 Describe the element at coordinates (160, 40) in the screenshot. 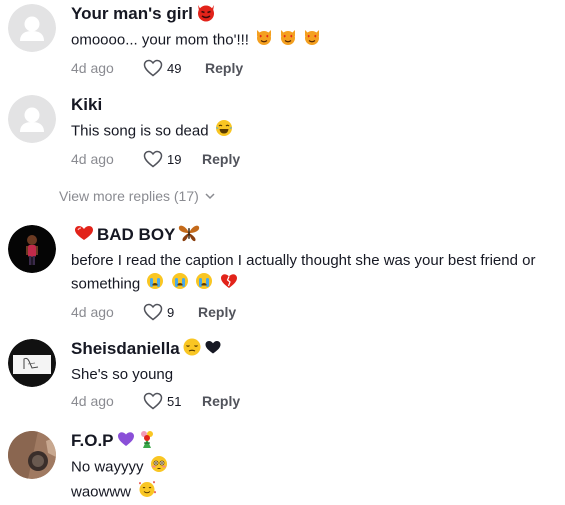

I see `comment-text-value: omoooo... your mom tho'!!!` at that location.